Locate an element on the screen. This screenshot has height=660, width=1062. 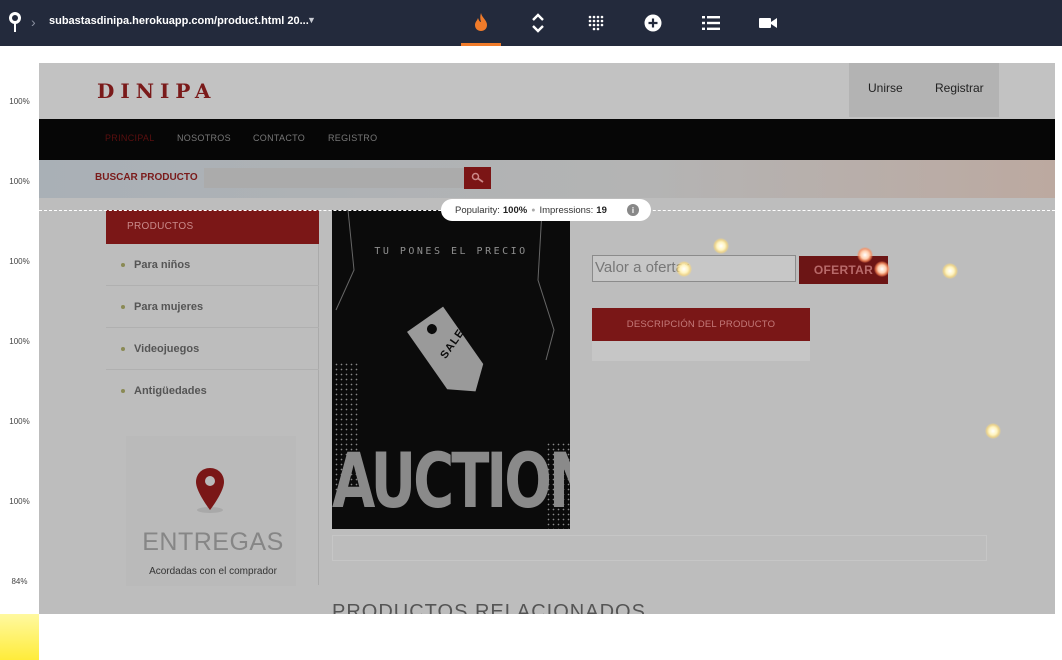
popularity-tooltip: Popularity: 100% ● Impressions: 19 i is located at coordinates (546, 210).